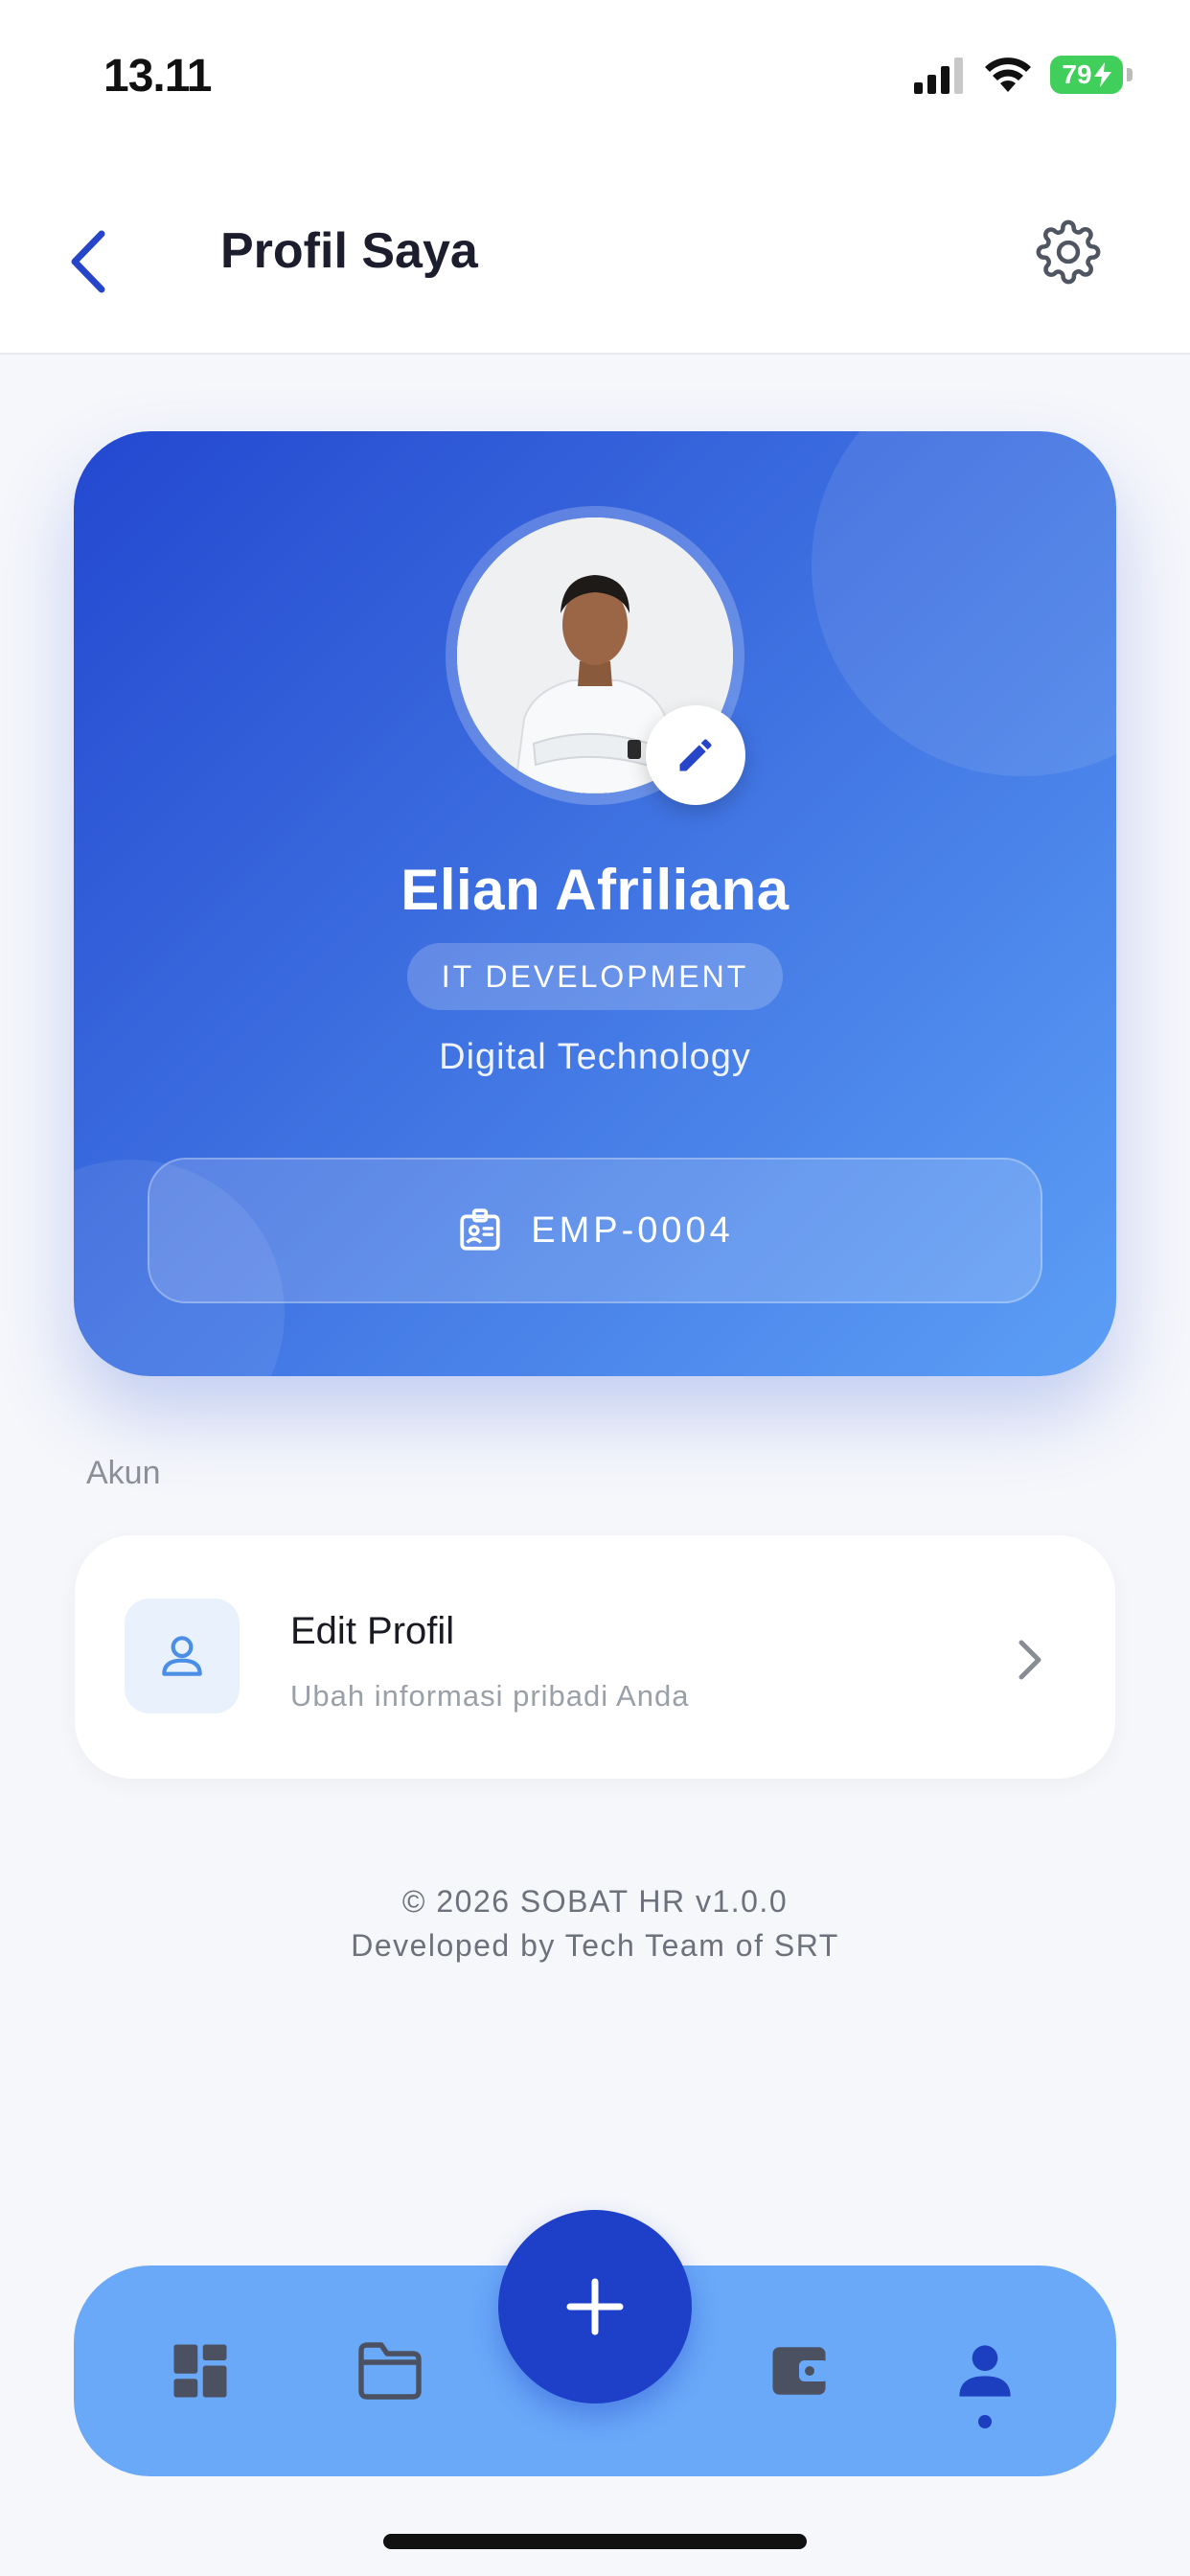 This screenshot has height=2576, width=1190. What do you see at coordinates (633, 1230) in the screenshot?
I see `employee-id: EMP-0004` at bounding box center [633, 1230].